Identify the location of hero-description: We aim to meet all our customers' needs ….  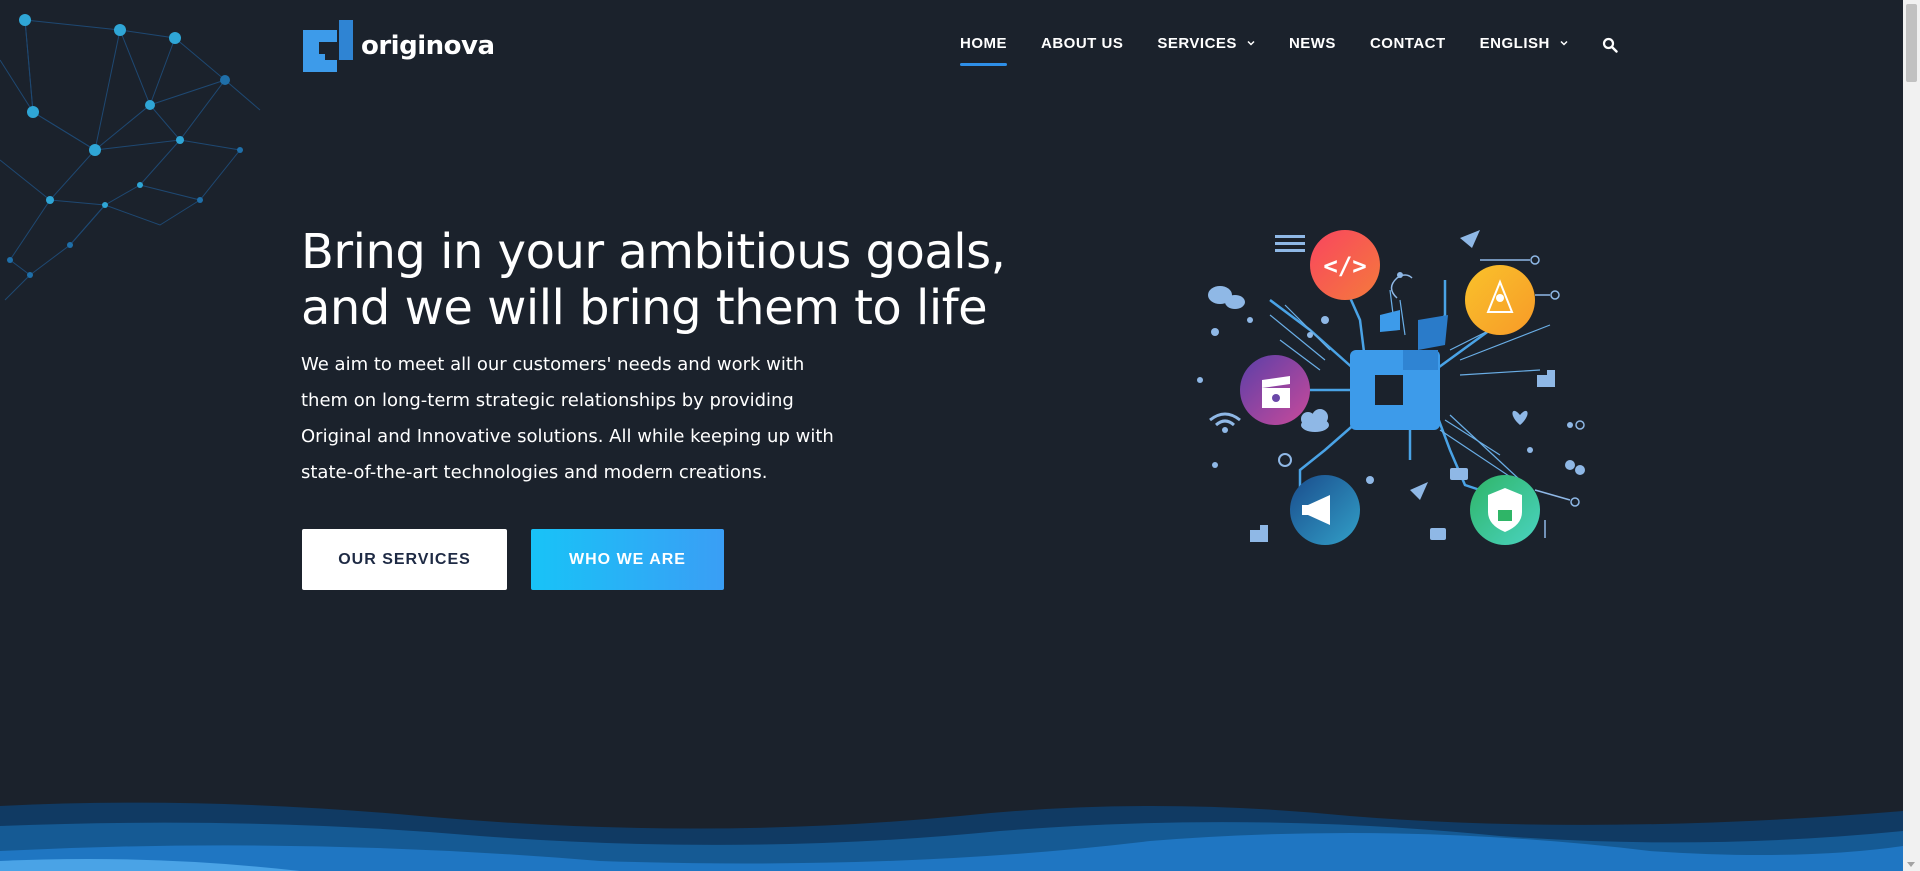
(571, 419).